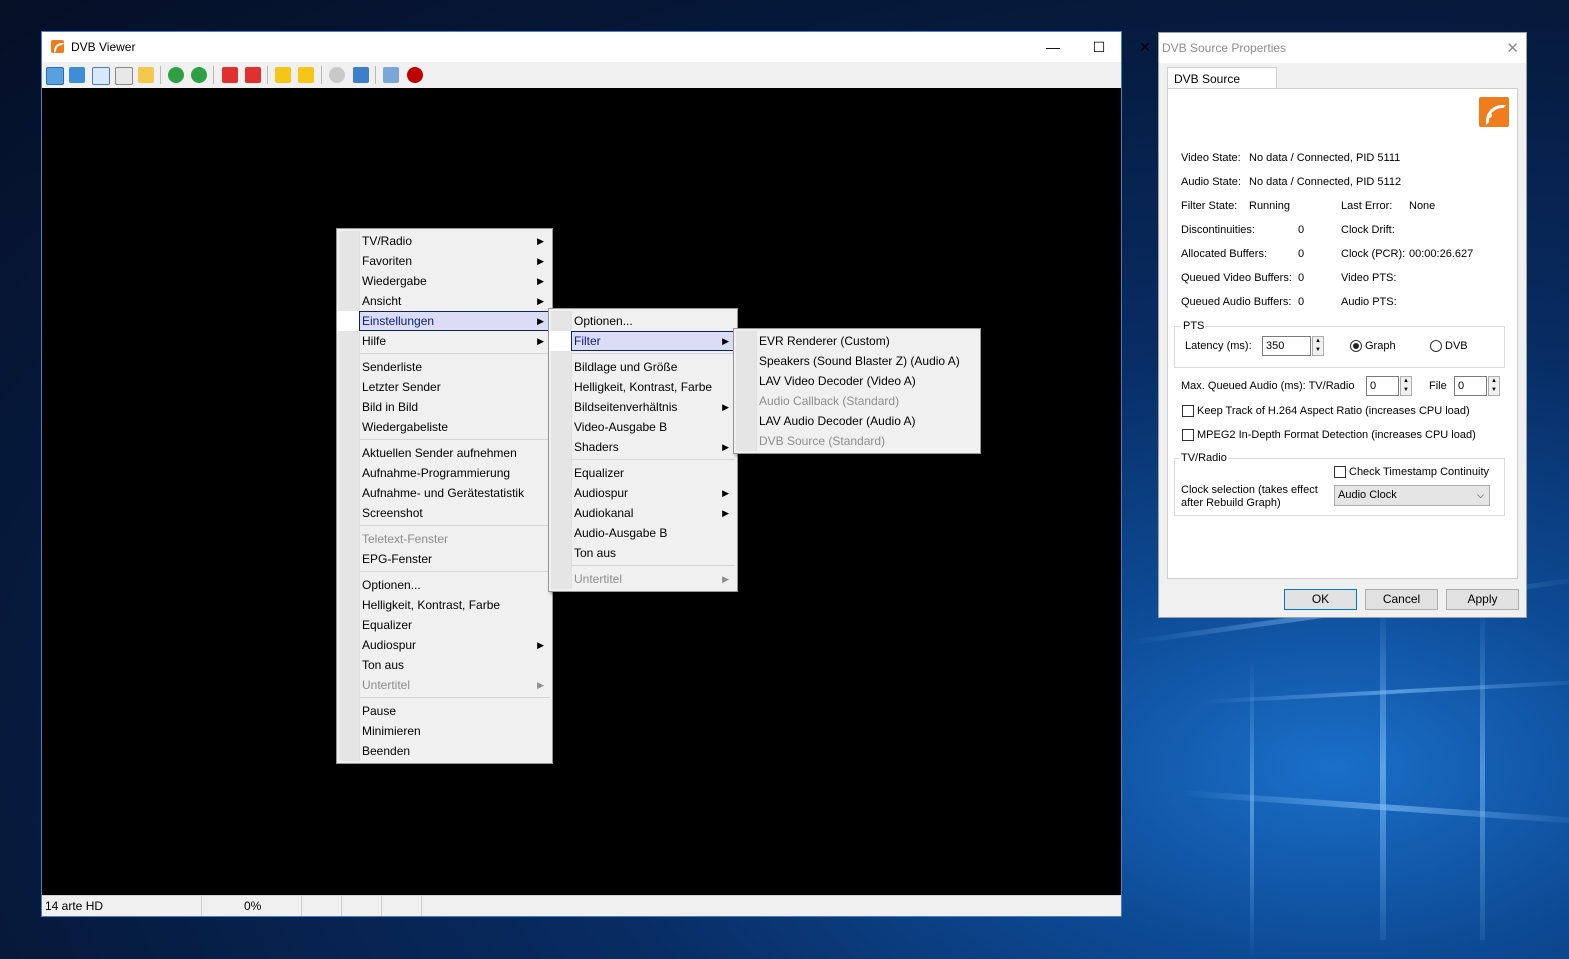  What do you see at coordinates (283, 75) in the screenshot?
I see `volume-down-icon` at bounding box center [283, 75].